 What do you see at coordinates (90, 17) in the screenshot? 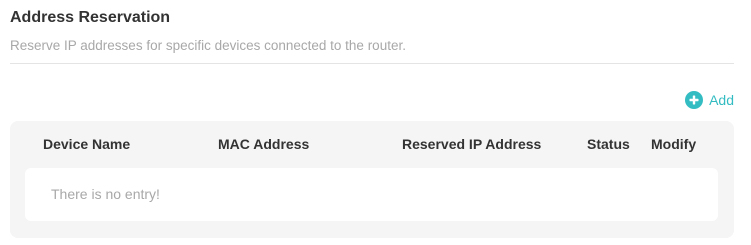
I see `section-title: Address Reservation` at bounding box center [90, 17].